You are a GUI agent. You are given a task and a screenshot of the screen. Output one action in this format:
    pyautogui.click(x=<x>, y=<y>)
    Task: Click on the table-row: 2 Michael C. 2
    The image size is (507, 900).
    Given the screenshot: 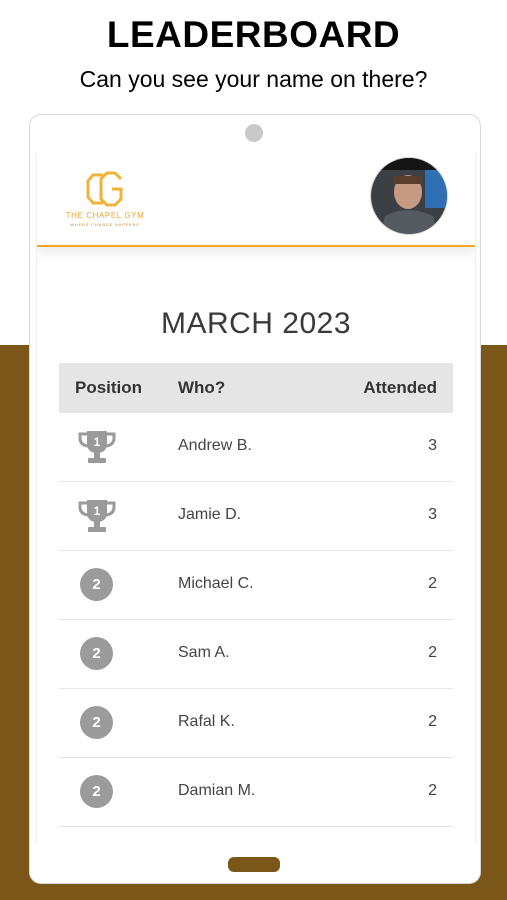 What is the action you would take?
    pyautogui.click(x=256, y=585)
    